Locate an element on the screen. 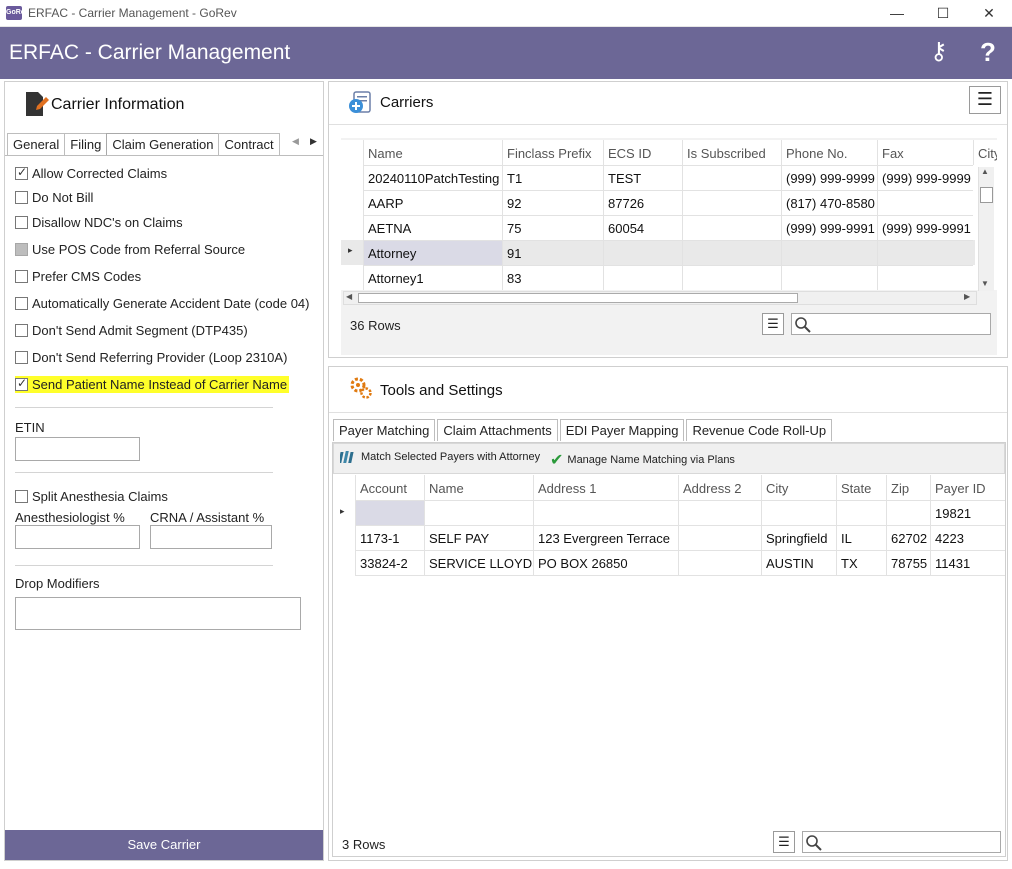  drop-modifiers-input is located at coordinates (158, 613).